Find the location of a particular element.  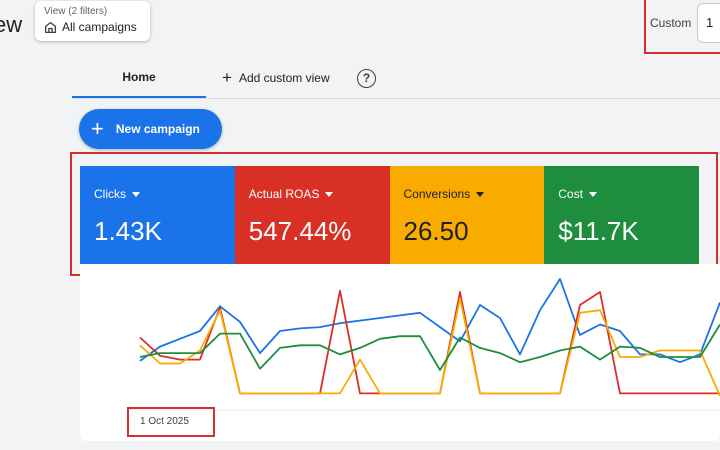

add-custom-view-button: + Add custom view is located at coordinates (276, 78).